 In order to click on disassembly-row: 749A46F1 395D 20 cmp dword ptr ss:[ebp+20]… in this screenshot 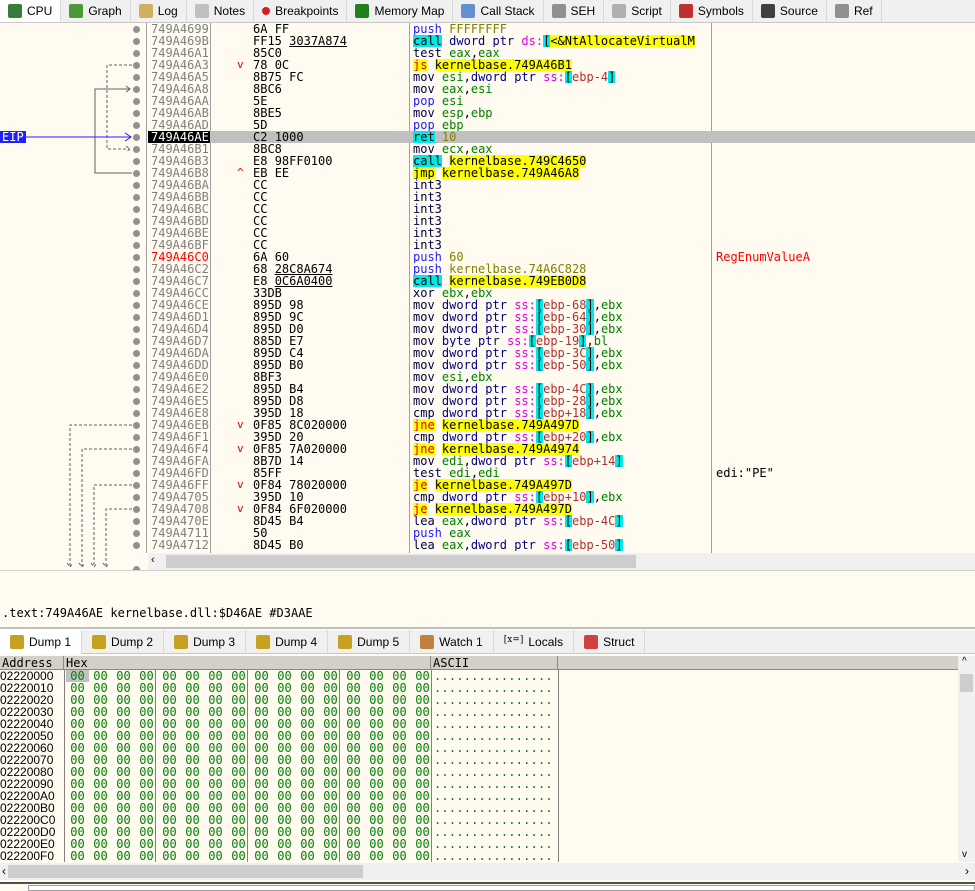, I will do `click(487, 437)`.